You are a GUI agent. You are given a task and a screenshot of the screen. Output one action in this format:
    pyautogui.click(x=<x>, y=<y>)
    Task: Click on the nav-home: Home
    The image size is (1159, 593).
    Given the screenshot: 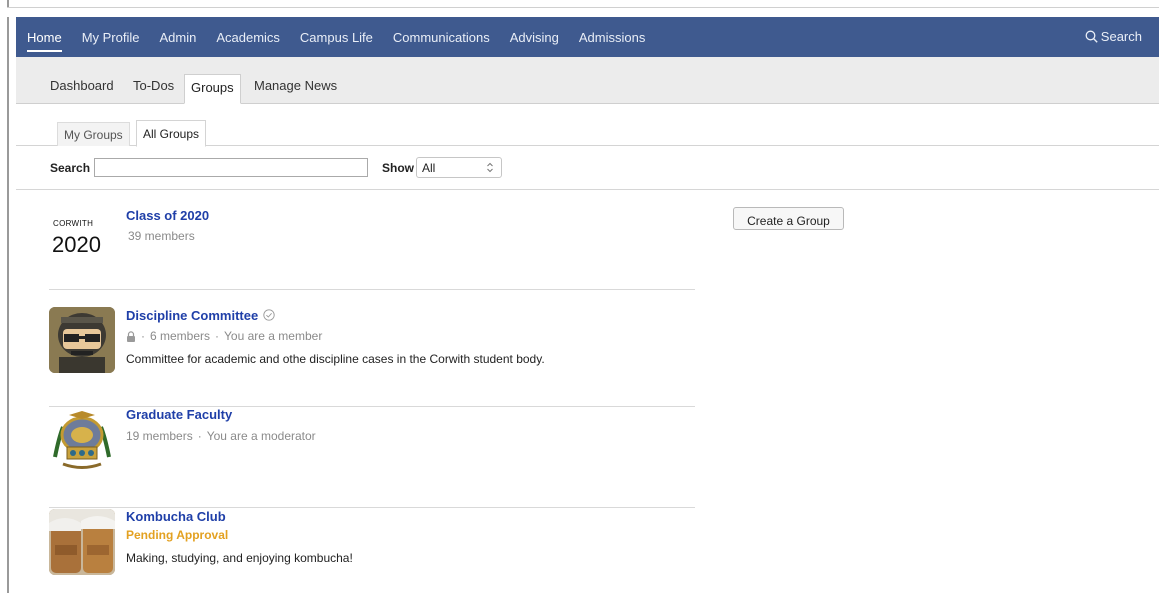 What is the action you would take?
    pyautogui.click(x=44, y=39)
    